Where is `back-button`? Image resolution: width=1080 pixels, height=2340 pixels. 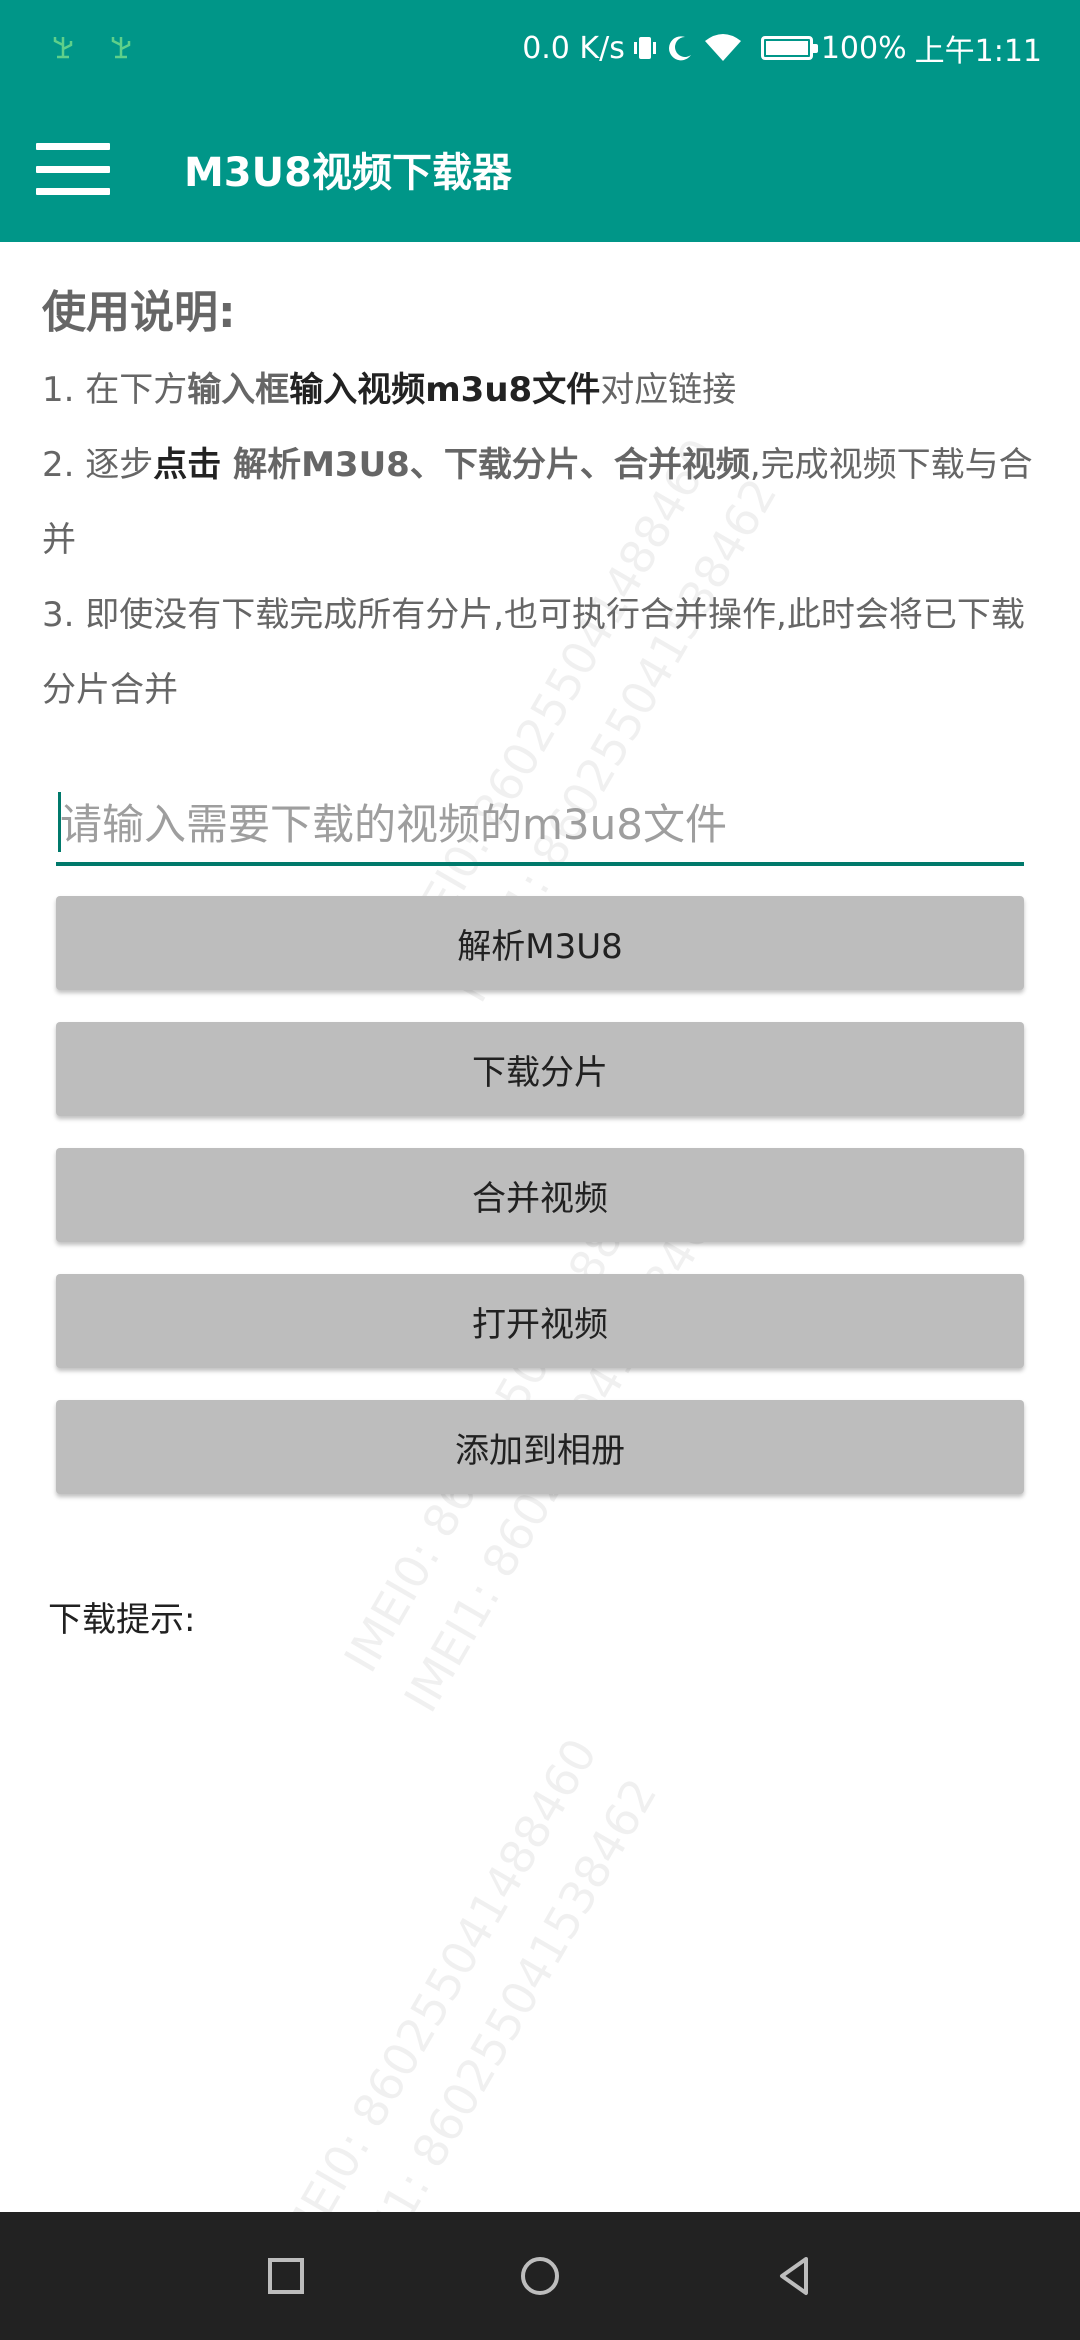
back-button is located at coordinates (794, 2276).